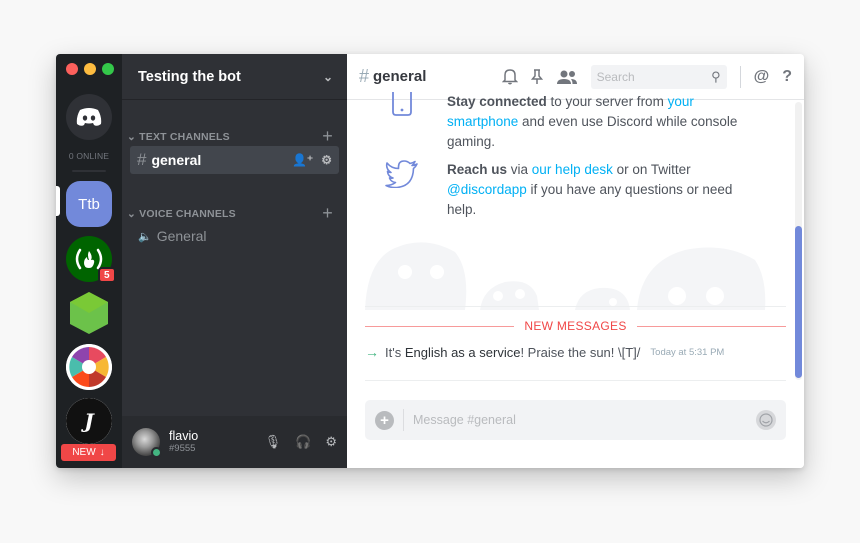  What do you see at coordinates (102, 452) in the screenshot?
I see `arrow-down-icon: ↓` at bounding box center [102, 452].